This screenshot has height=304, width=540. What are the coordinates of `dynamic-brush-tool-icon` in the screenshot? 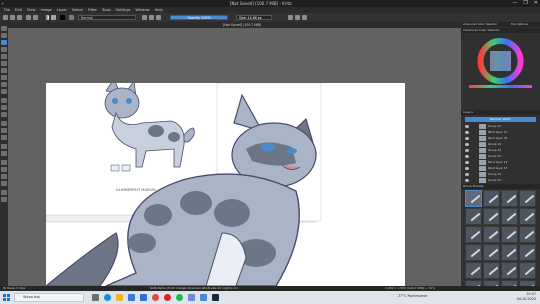 It's located at (4, 84).